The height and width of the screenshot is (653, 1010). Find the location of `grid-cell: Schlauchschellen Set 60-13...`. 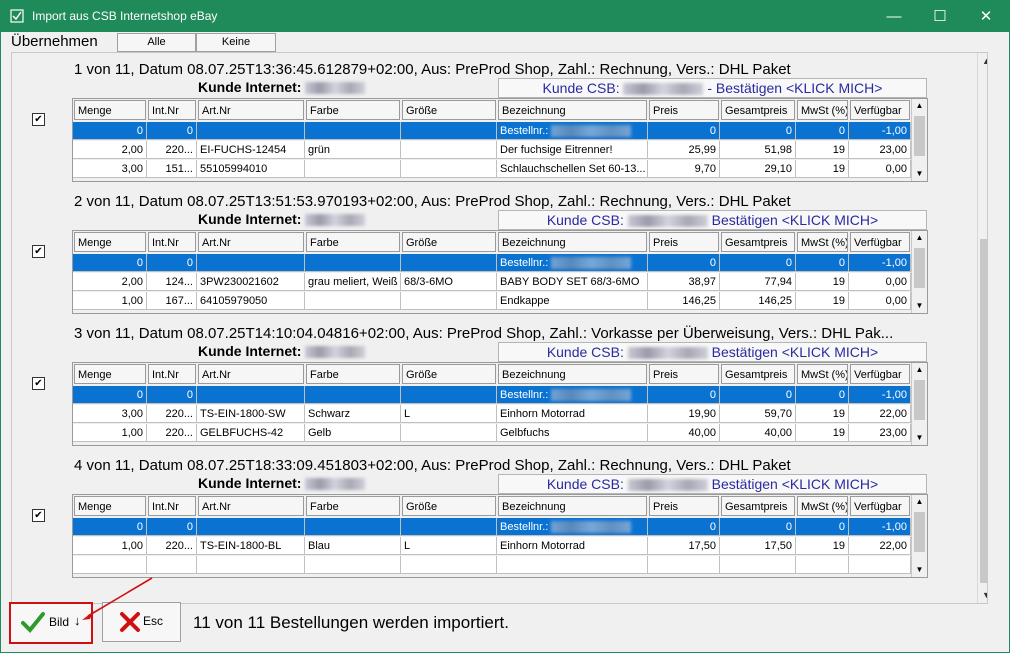

grid-cell: Schlauchschellen Set 60-13... is located at coordinates (572, 169).